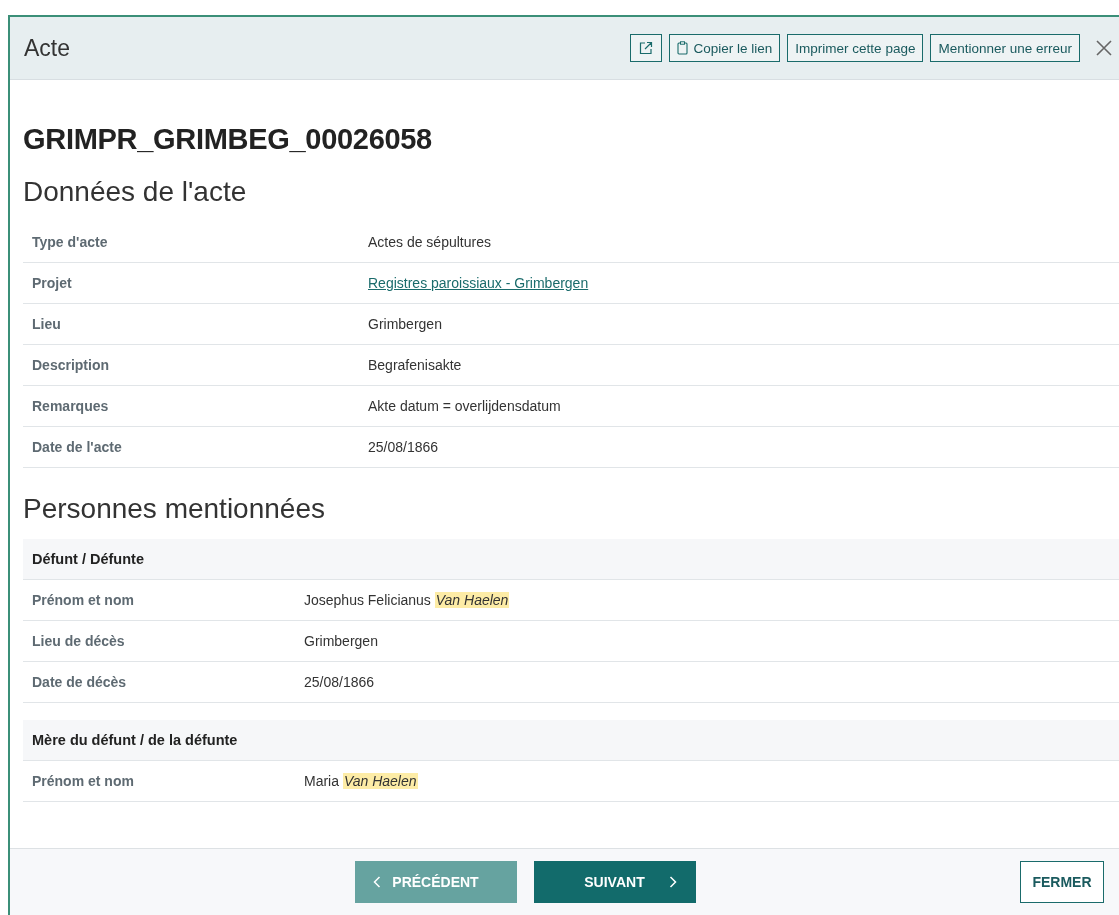  Describe the element at coordinates (614, 882) in the screenshot. I see `next-button: SUIVANT` at that location.